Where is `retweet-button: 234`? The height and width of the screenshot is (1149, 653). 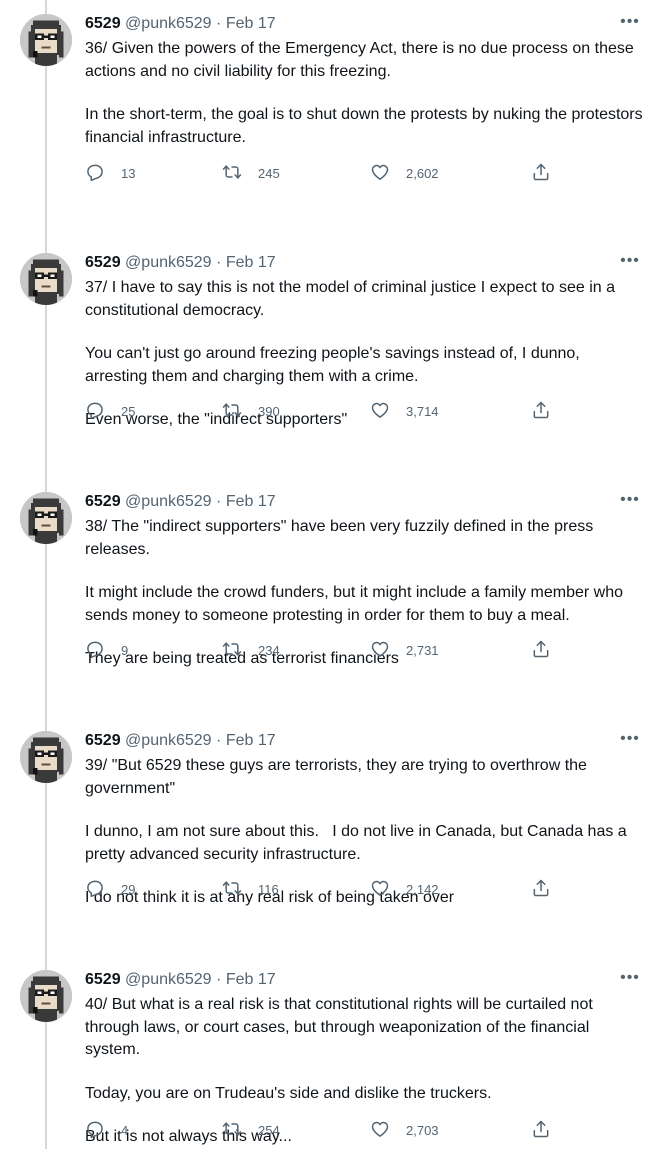
retweet-button: 234 is located at coordinates (251, 650).